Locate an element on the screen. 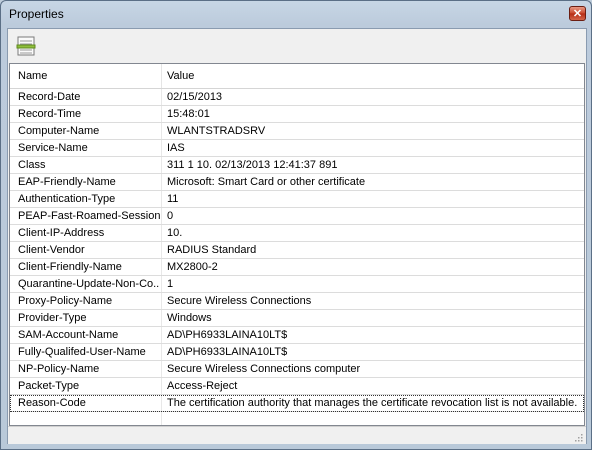 Image resolution: width=592 pixels, height=450 pixels. row-name-cell: SAM-Account-Name is located at coordinates (68, 335).